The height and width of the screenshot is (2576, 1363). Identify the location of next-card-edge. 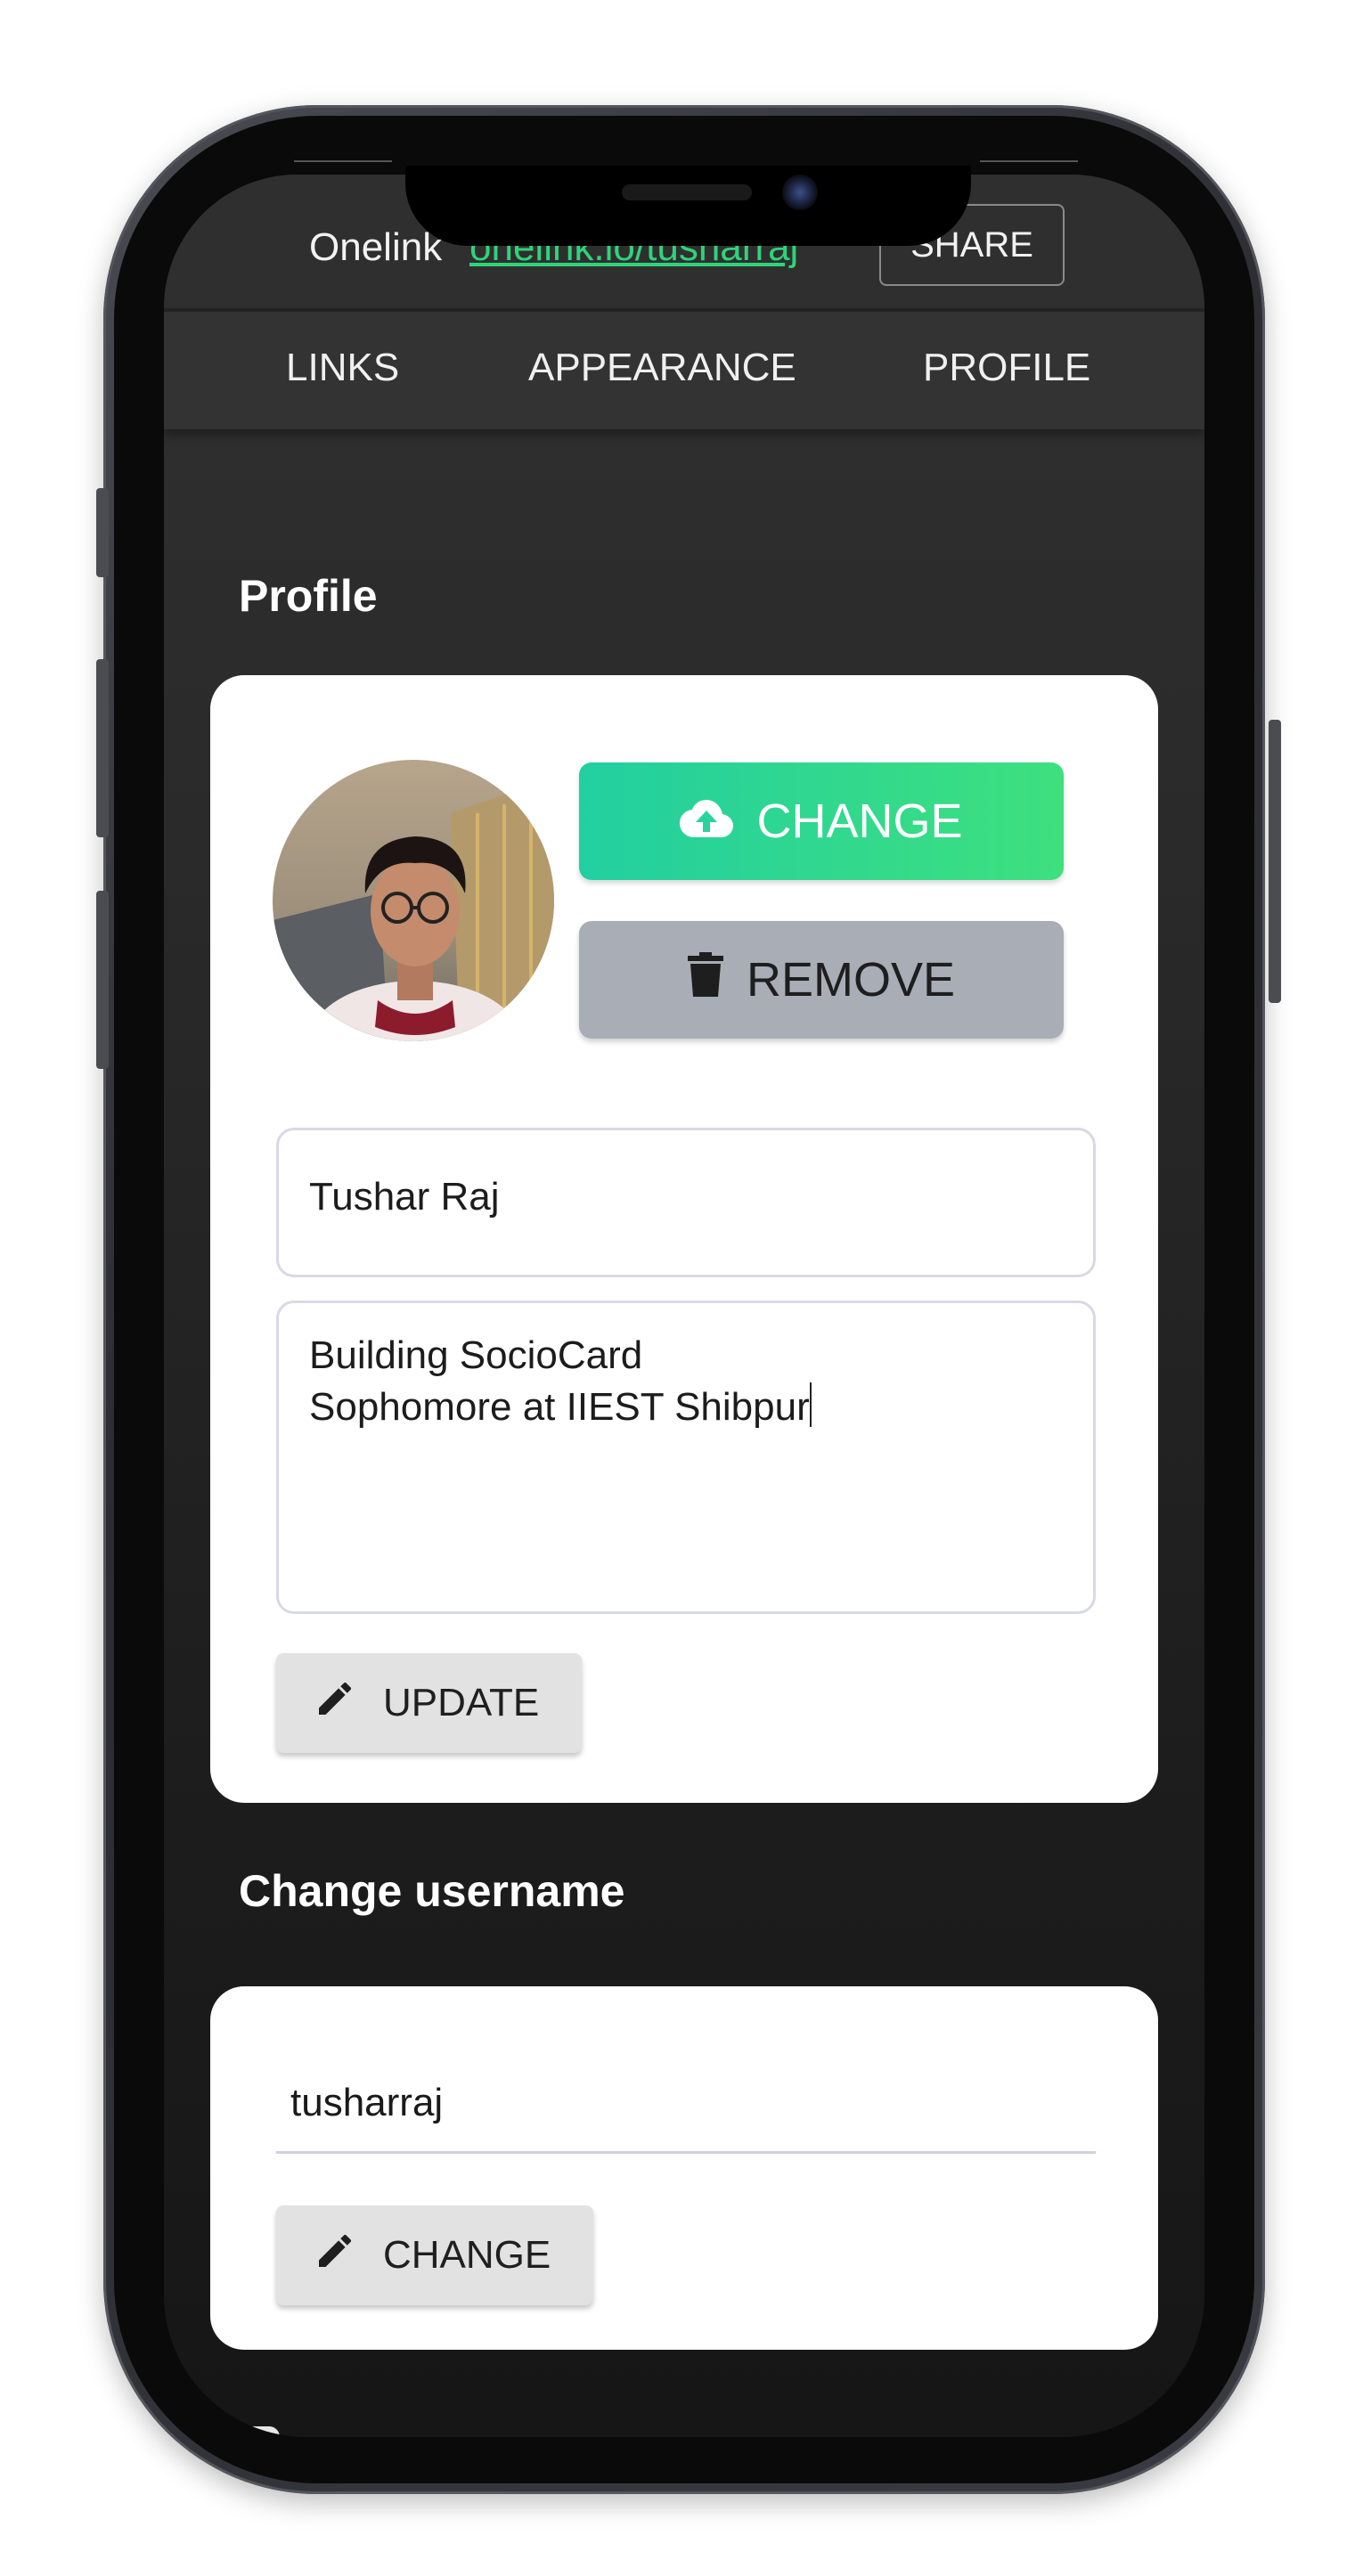
(253, 2431).